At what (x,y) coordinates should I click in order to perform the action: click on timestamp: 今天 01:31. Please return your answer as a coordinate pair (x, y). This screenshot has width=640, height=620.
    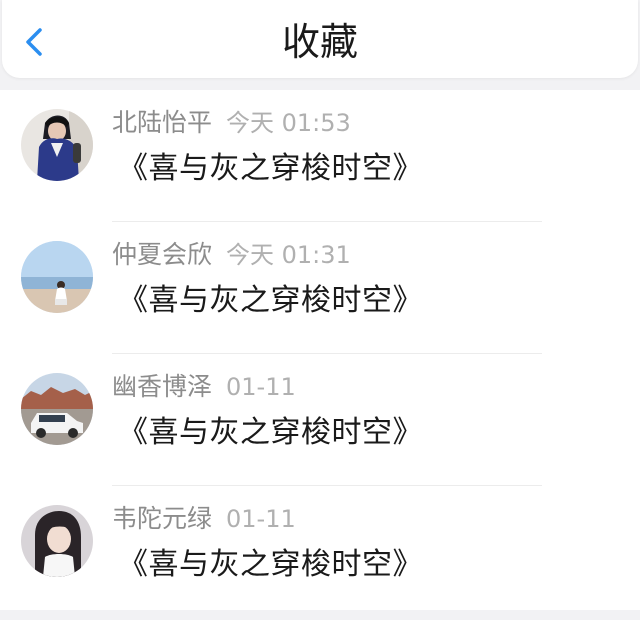
    Looking at the image, I should click on (288, 255).